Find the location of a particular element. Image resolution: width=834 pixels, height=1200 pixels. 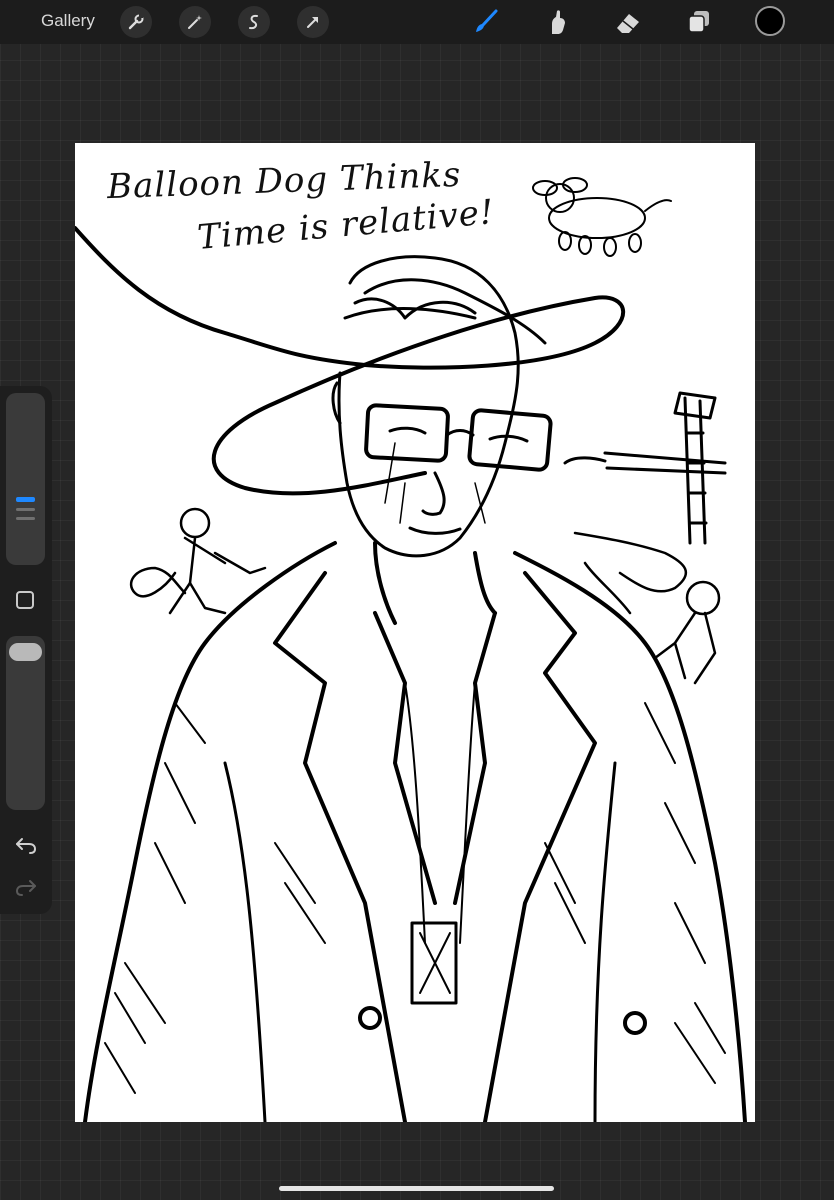

redo-icon is located at coordinates (26, 887).